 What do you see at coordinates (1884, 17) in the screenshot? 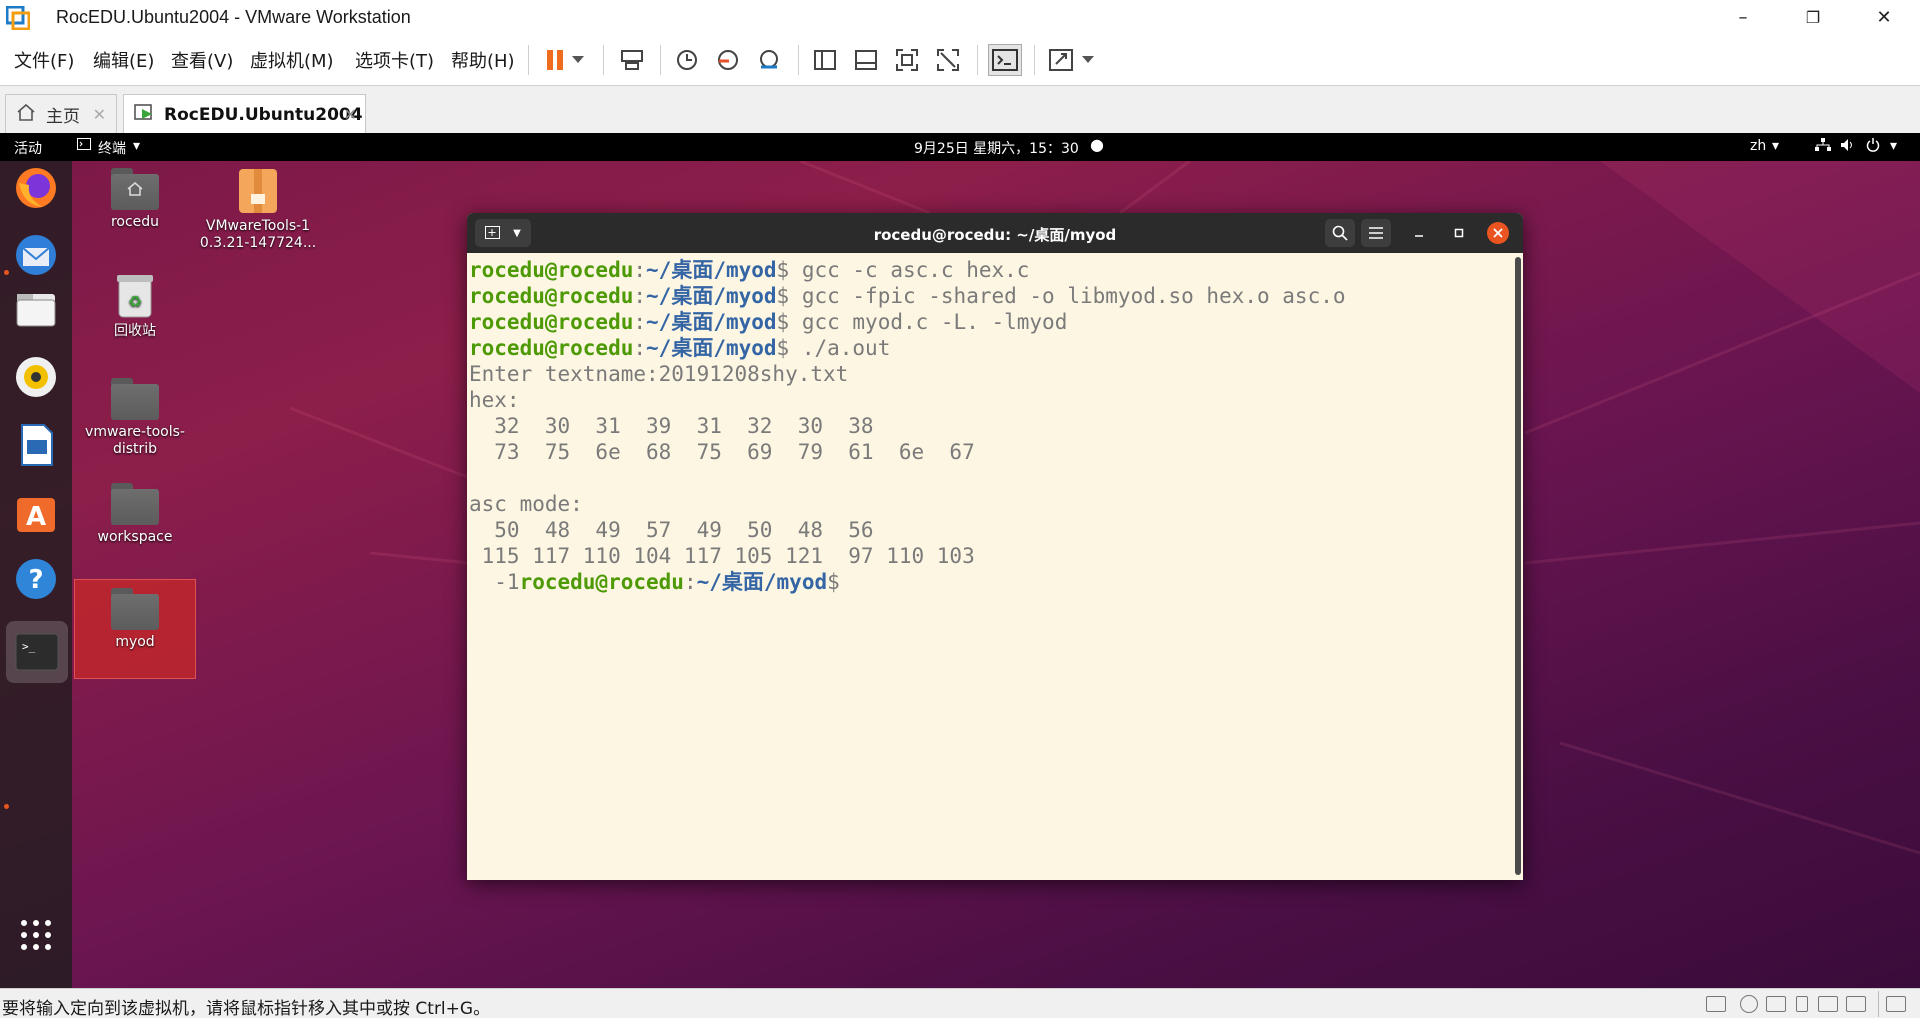
I see `close-button: ✕` at bounding box center [1884, 17].